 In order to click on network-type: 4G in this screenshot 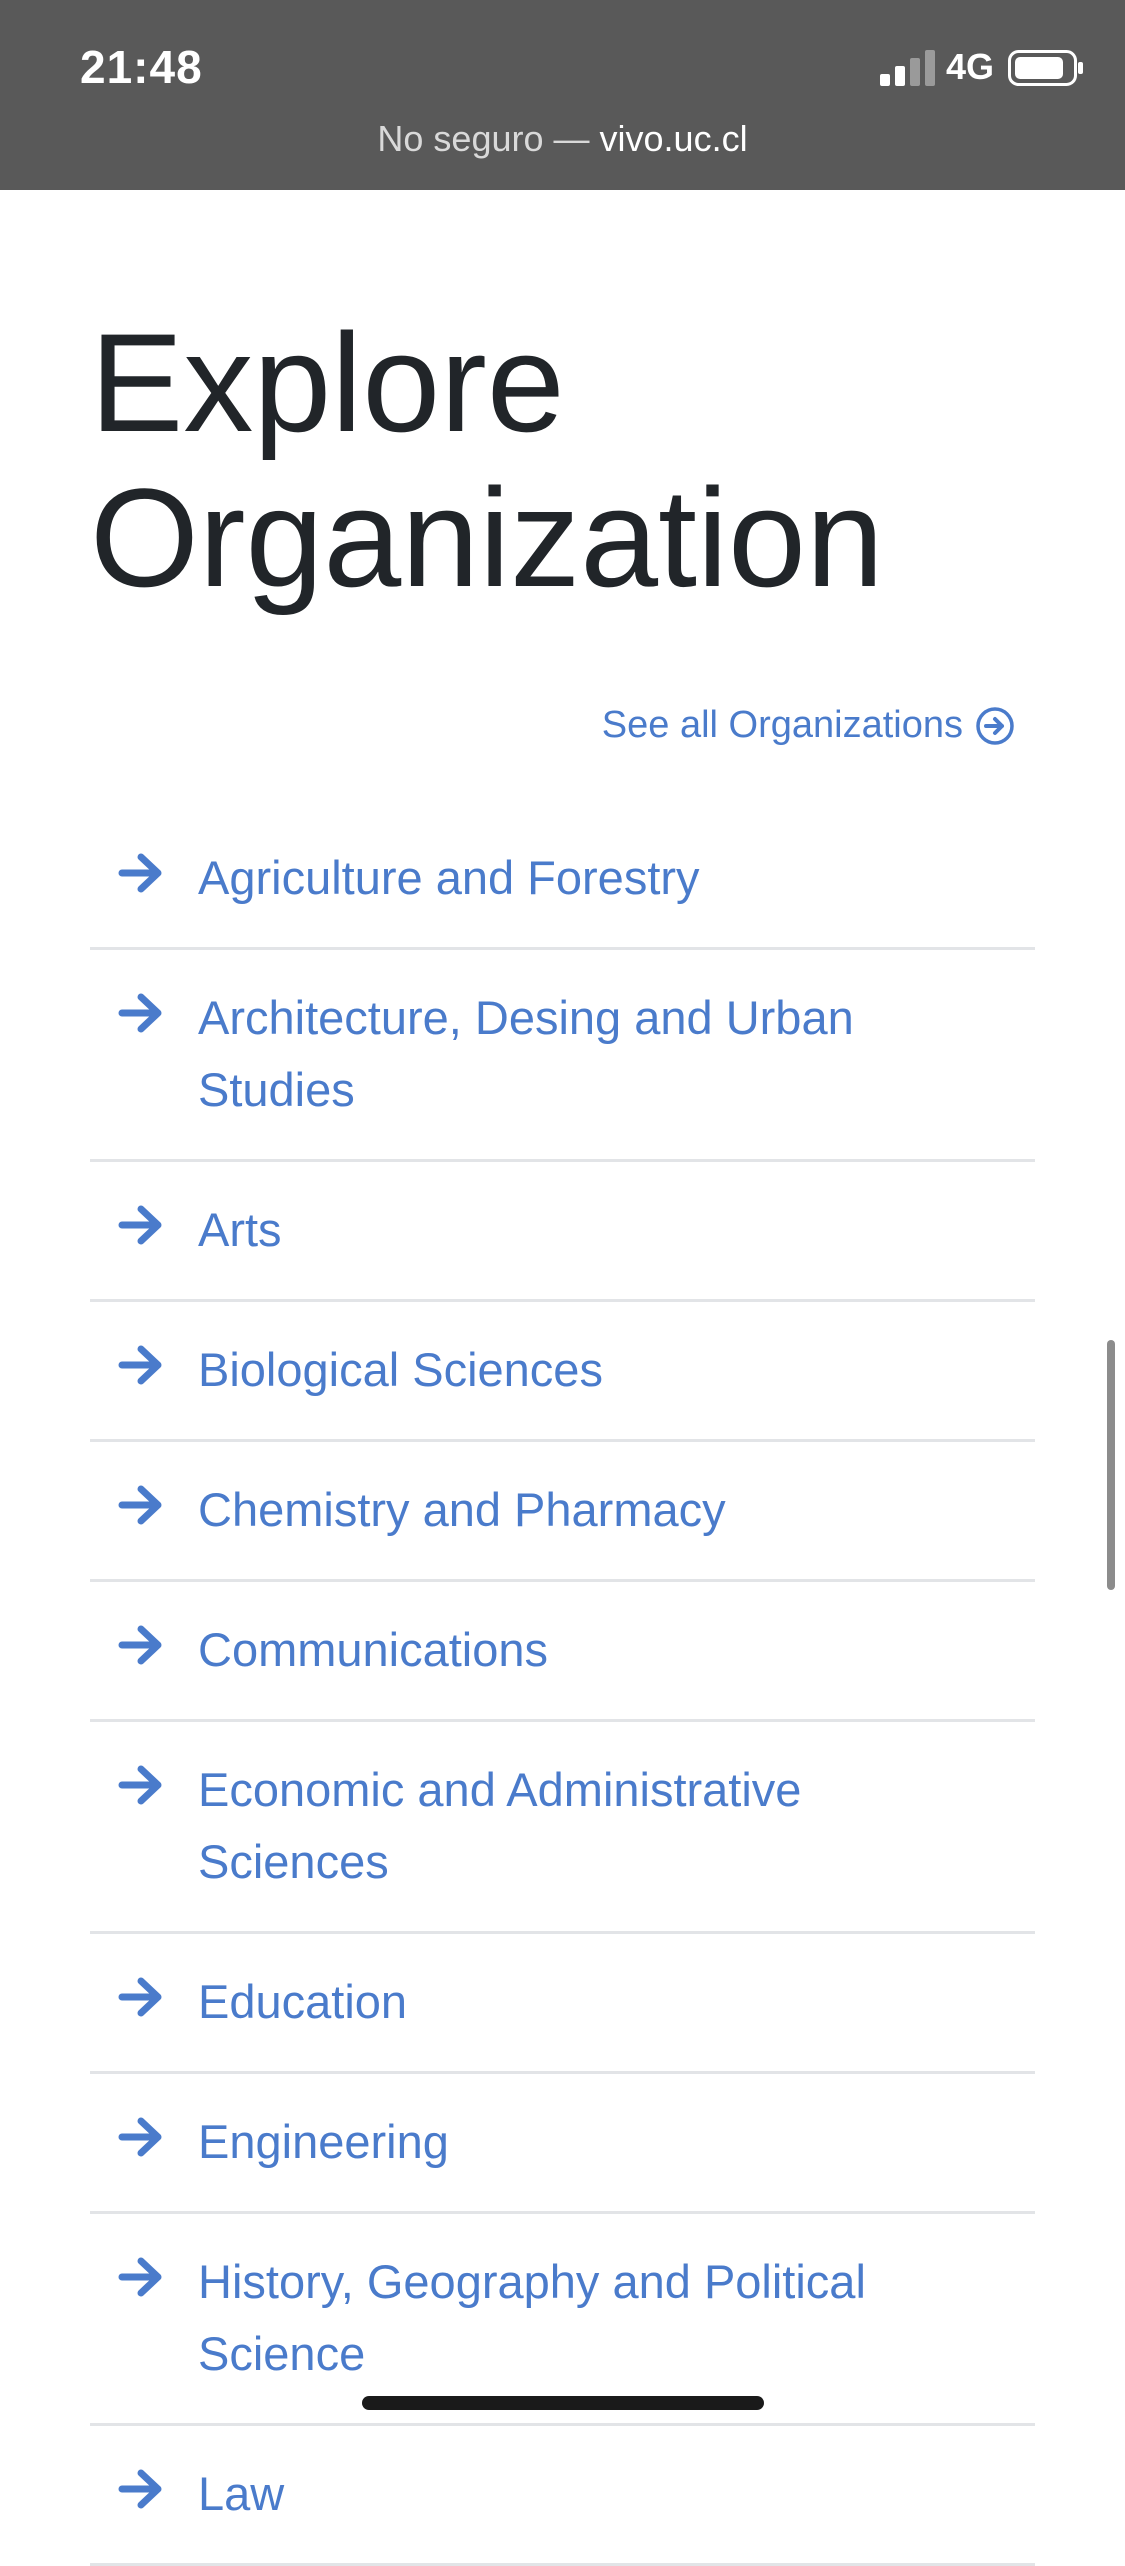, I will do `click(970, 66)`.